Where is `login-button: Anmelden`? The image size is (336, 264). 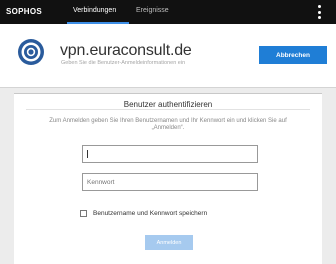 login-button: Anmelden is located at coordinates (169, 242).